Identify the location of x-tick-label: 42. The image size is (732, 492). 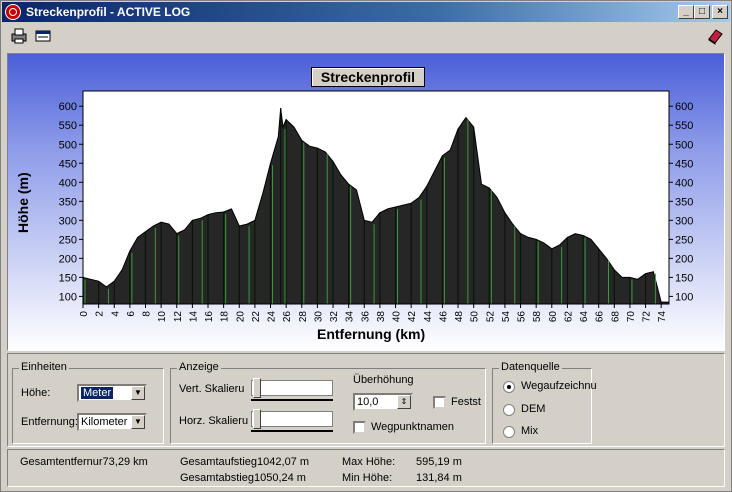
(412, 317).